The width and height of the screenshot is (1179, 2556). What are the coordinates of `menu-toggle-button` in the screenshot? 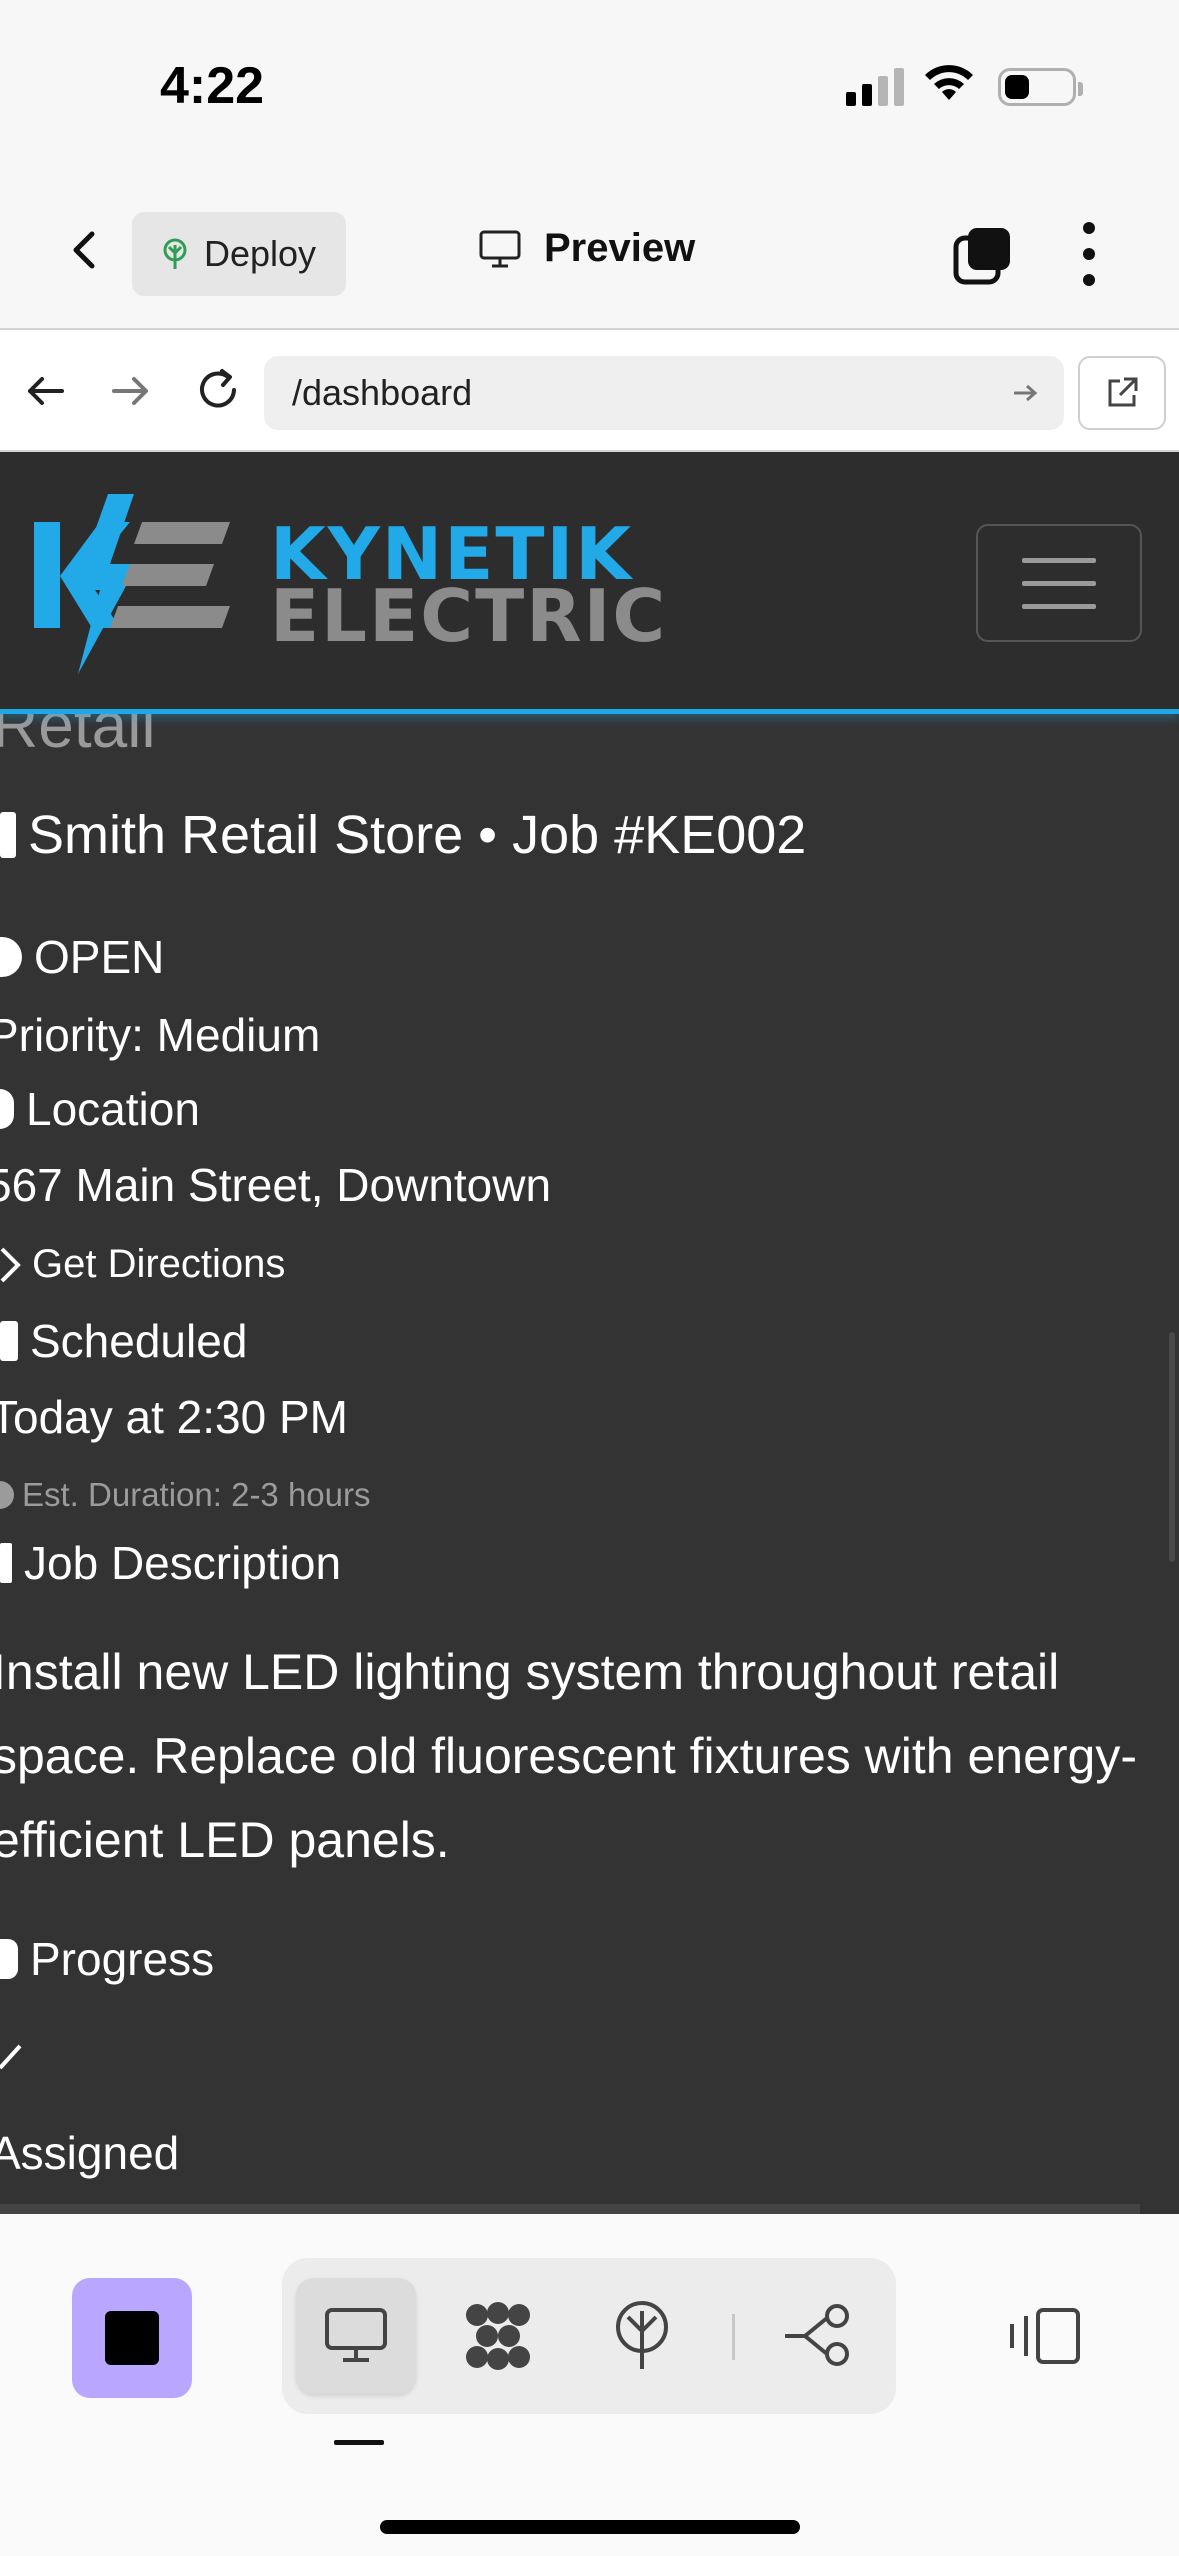 It's located at (1059, 583).